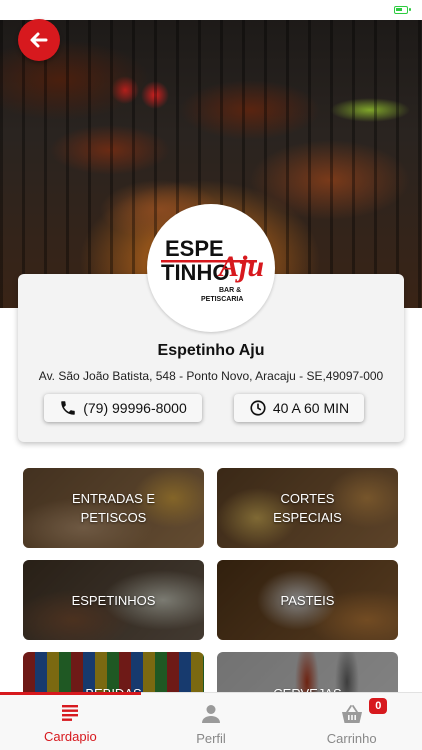 Image resolution: width=422 pixels, height=750 pixels. I want to click on category-entradas-petiscos: ENTRADAS E PETISCOS, so click(113, 508).